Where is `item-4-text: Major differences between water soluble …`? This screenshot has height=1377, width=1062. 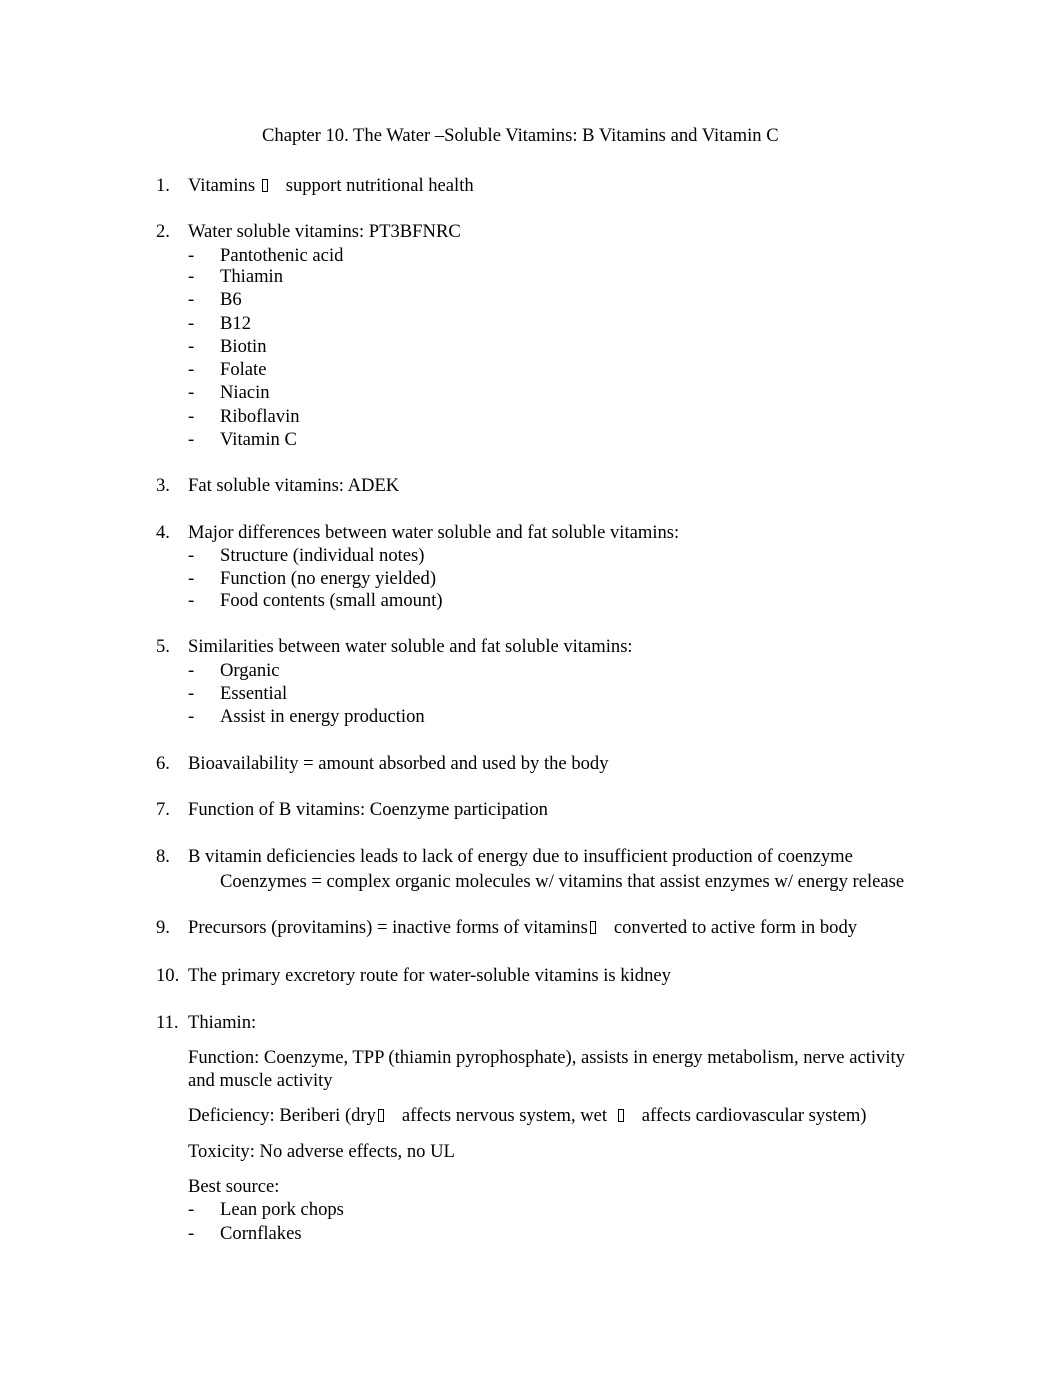
item-4-text: Major differences between water soluble … is located at coordinates (434, 532).